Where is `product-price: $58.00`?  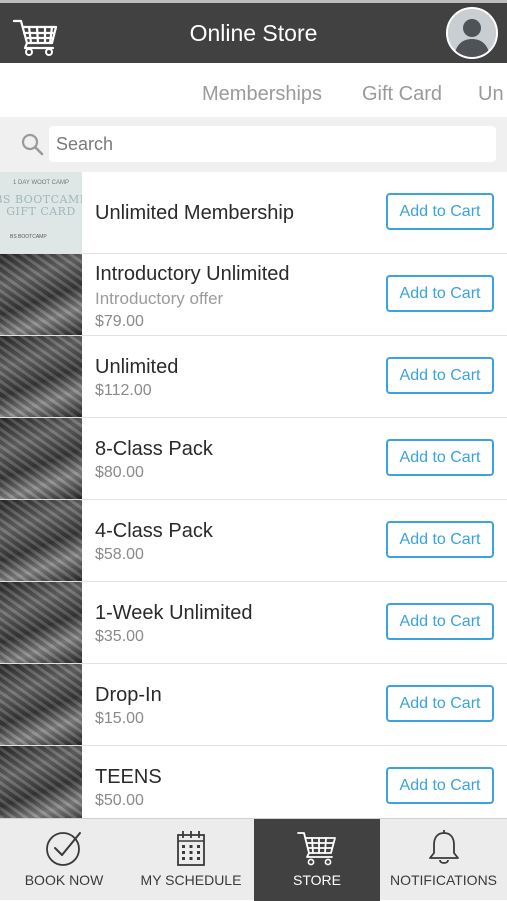
product-price: $58.00 is located at coordinates (119, 554).